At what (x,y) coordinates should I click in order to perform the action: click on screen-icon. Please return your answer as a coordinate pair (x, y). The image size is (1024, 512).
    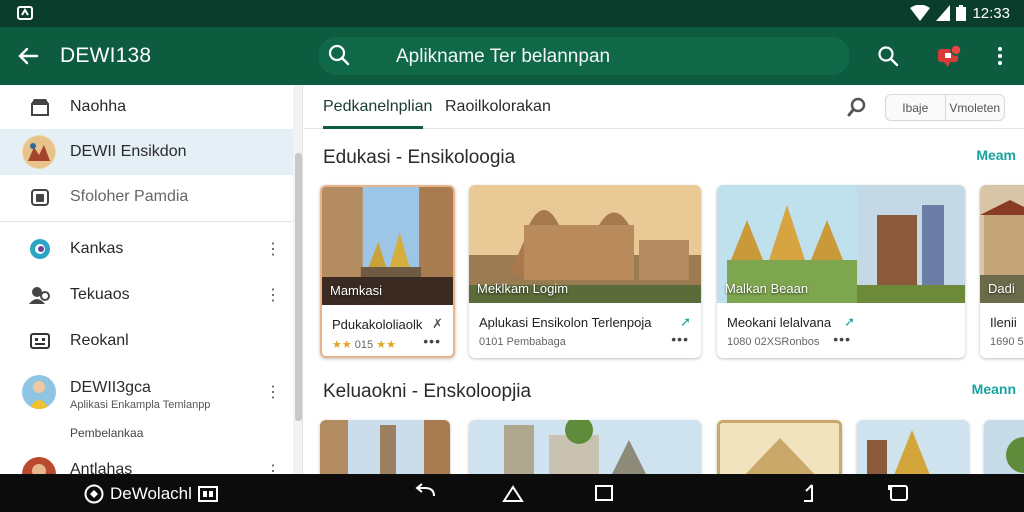
    Looking at the image, I should click on (899, 493).